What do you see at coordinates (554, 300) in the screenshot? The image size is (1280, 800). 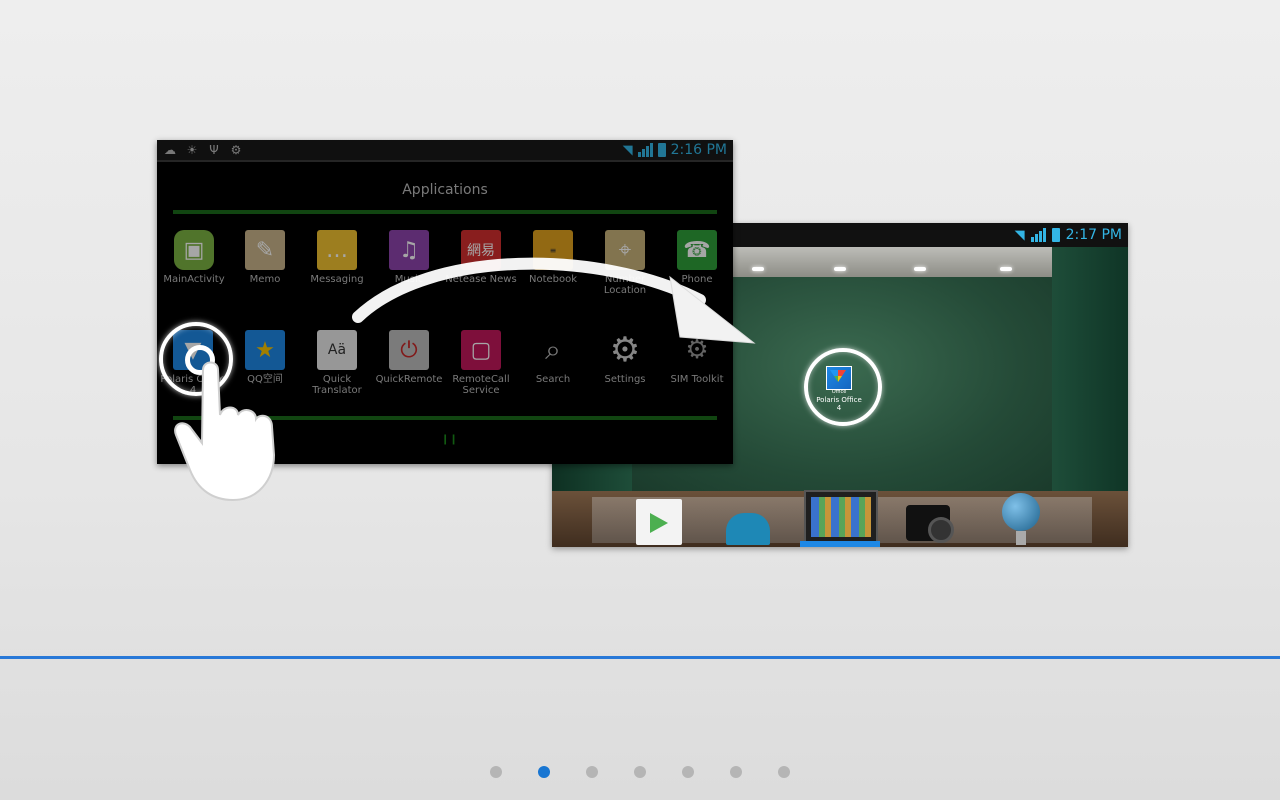 I see `drag-arrow-icon` at bounding box center [554, 300].